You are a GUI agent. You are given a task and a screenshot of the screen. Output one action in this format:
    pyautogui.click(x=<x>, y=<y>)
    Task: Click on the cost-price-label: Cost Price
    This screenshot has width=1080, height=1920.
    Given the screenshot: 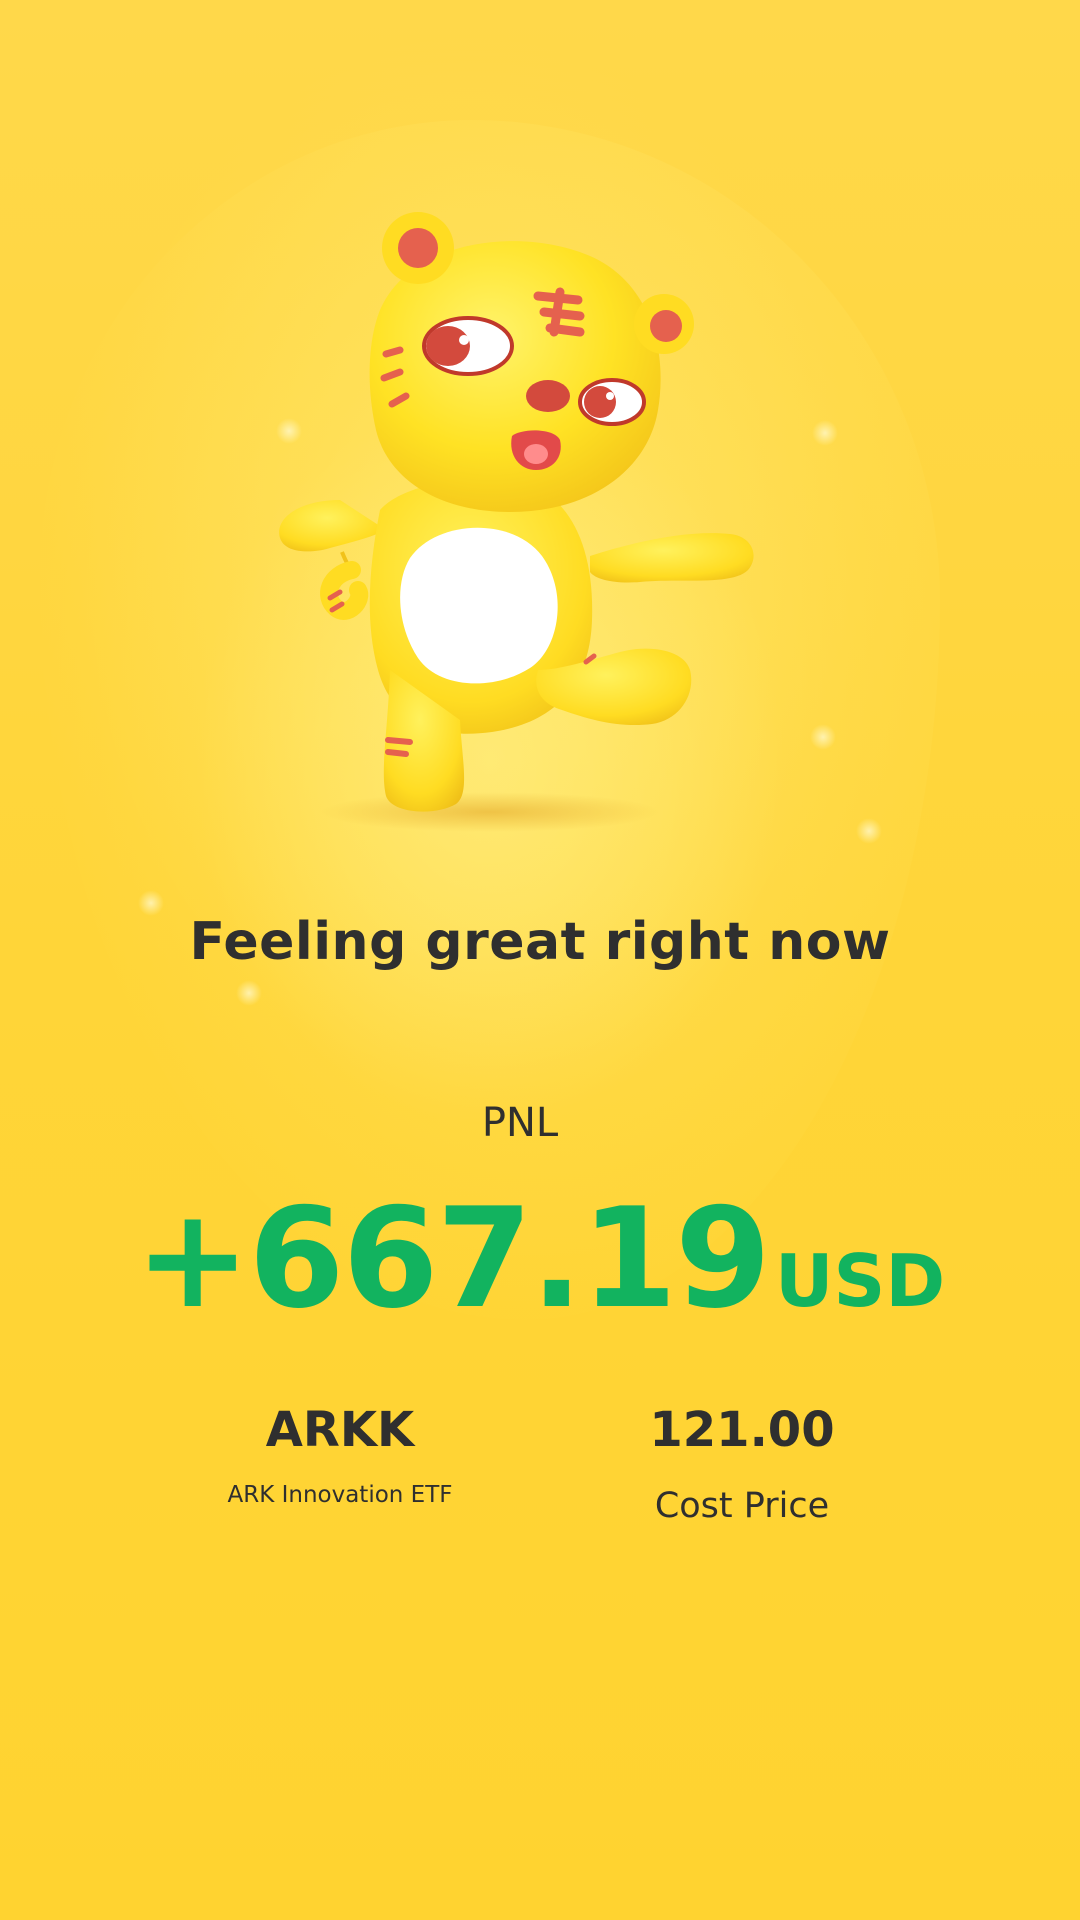 What is the action you would take?
    pyautogui.click(x=742, y=1506)
    